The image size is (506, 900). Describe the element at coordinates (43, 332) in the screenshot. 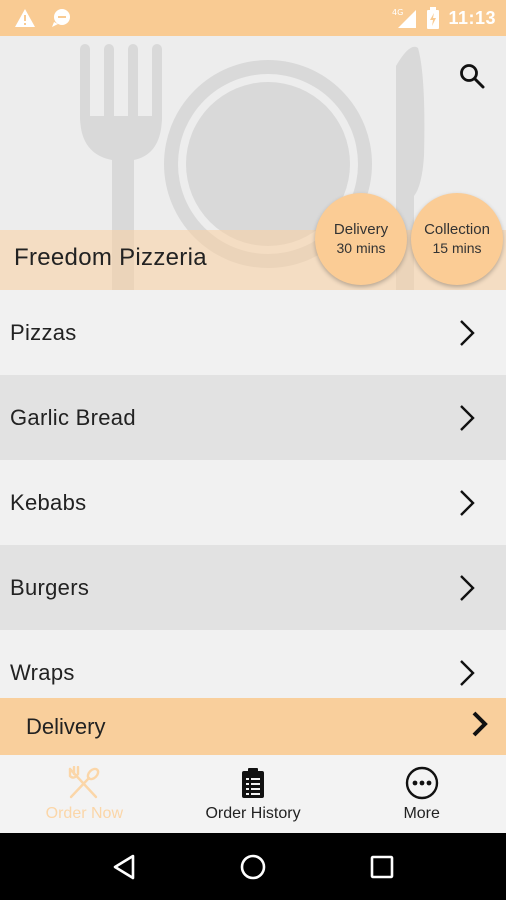

I see `category-label: Pizzas` at that location.